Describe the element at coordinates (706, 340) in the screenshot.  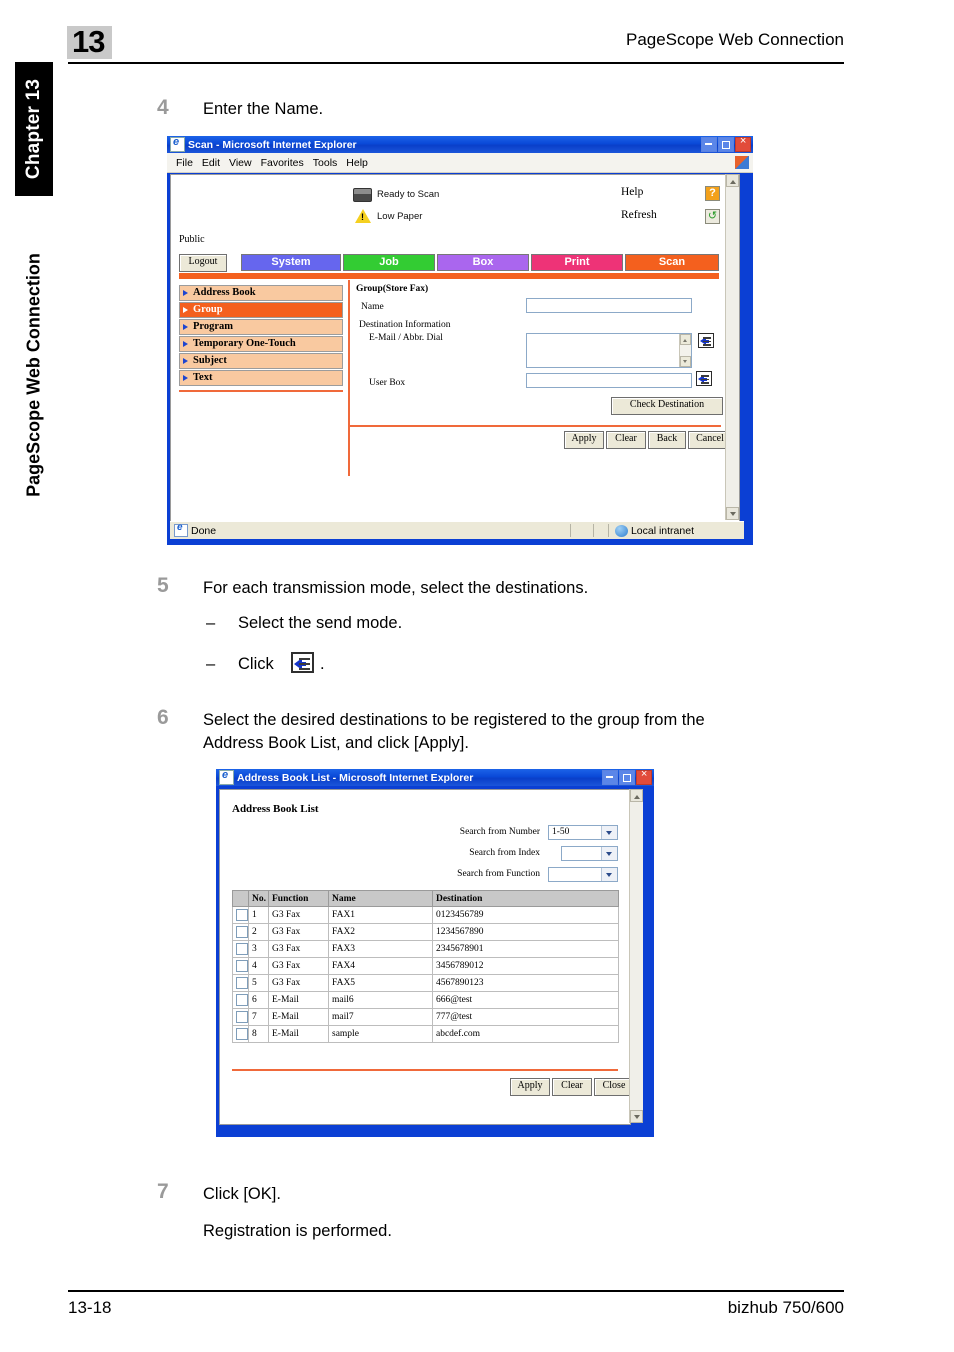
I see `address-book-picker-icon` at that location.